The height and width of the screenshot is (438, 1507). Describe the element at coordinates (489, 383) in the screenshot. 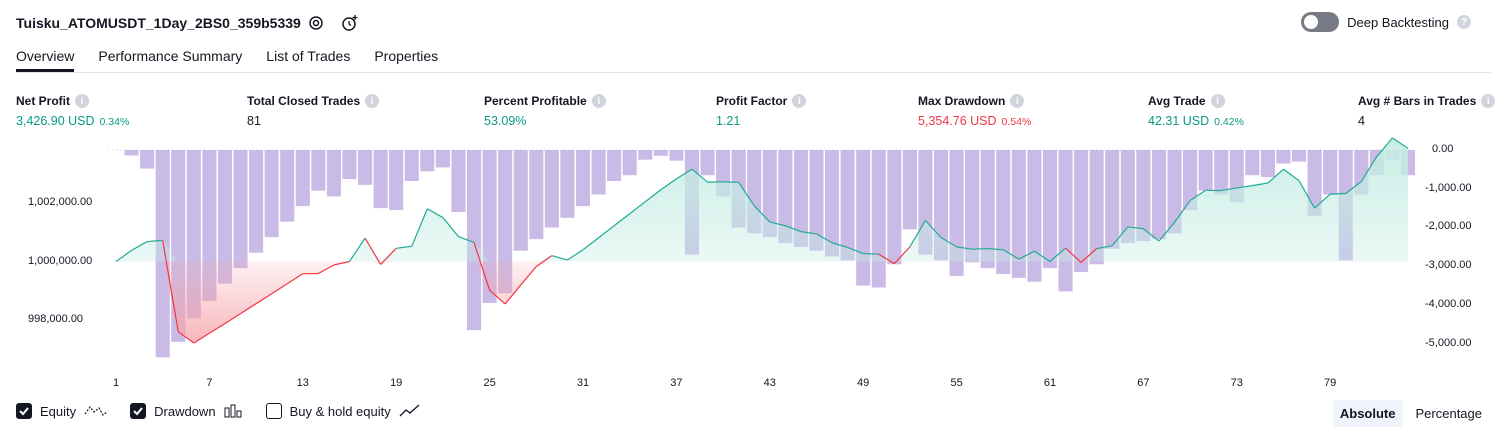

I see `x-axis-tick: 25` at that location.